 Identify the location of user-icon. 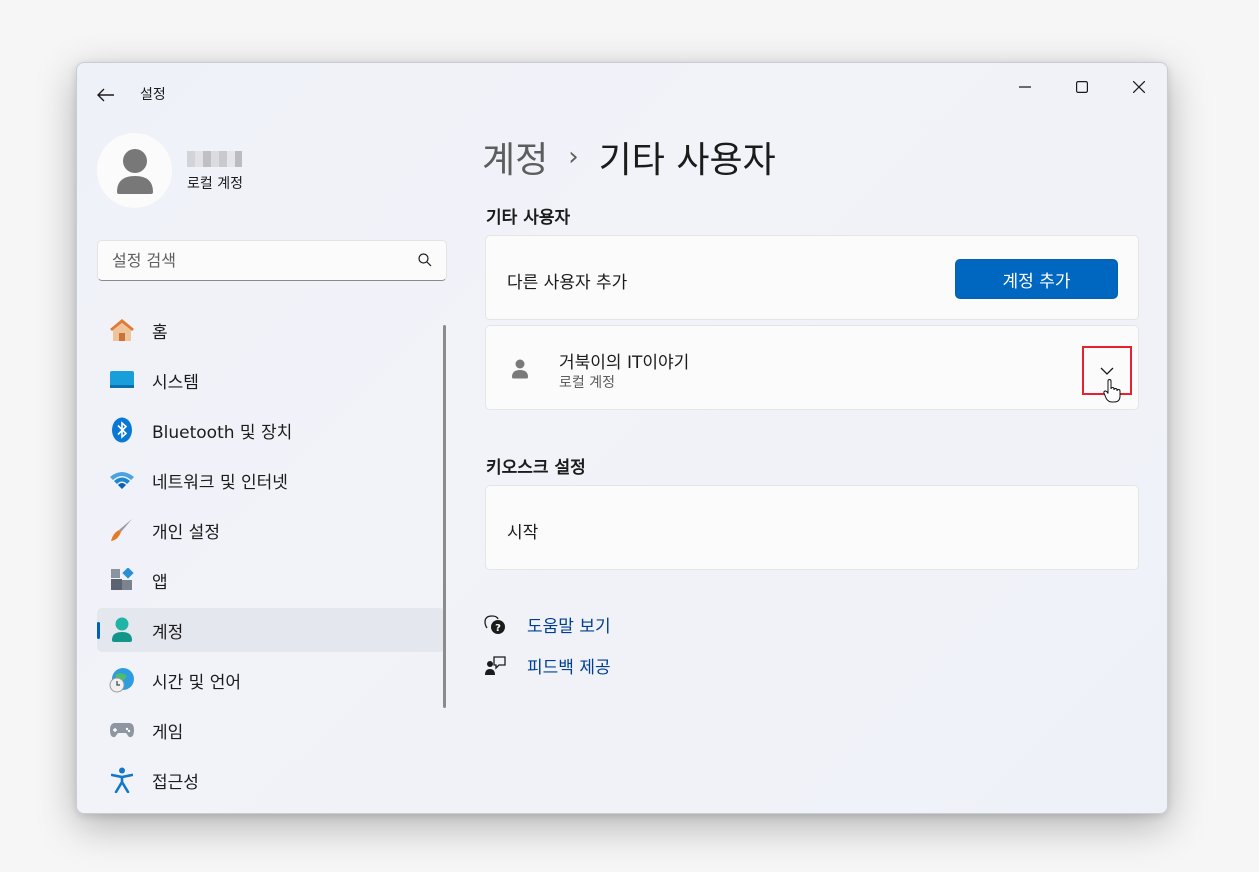
(520, 371).